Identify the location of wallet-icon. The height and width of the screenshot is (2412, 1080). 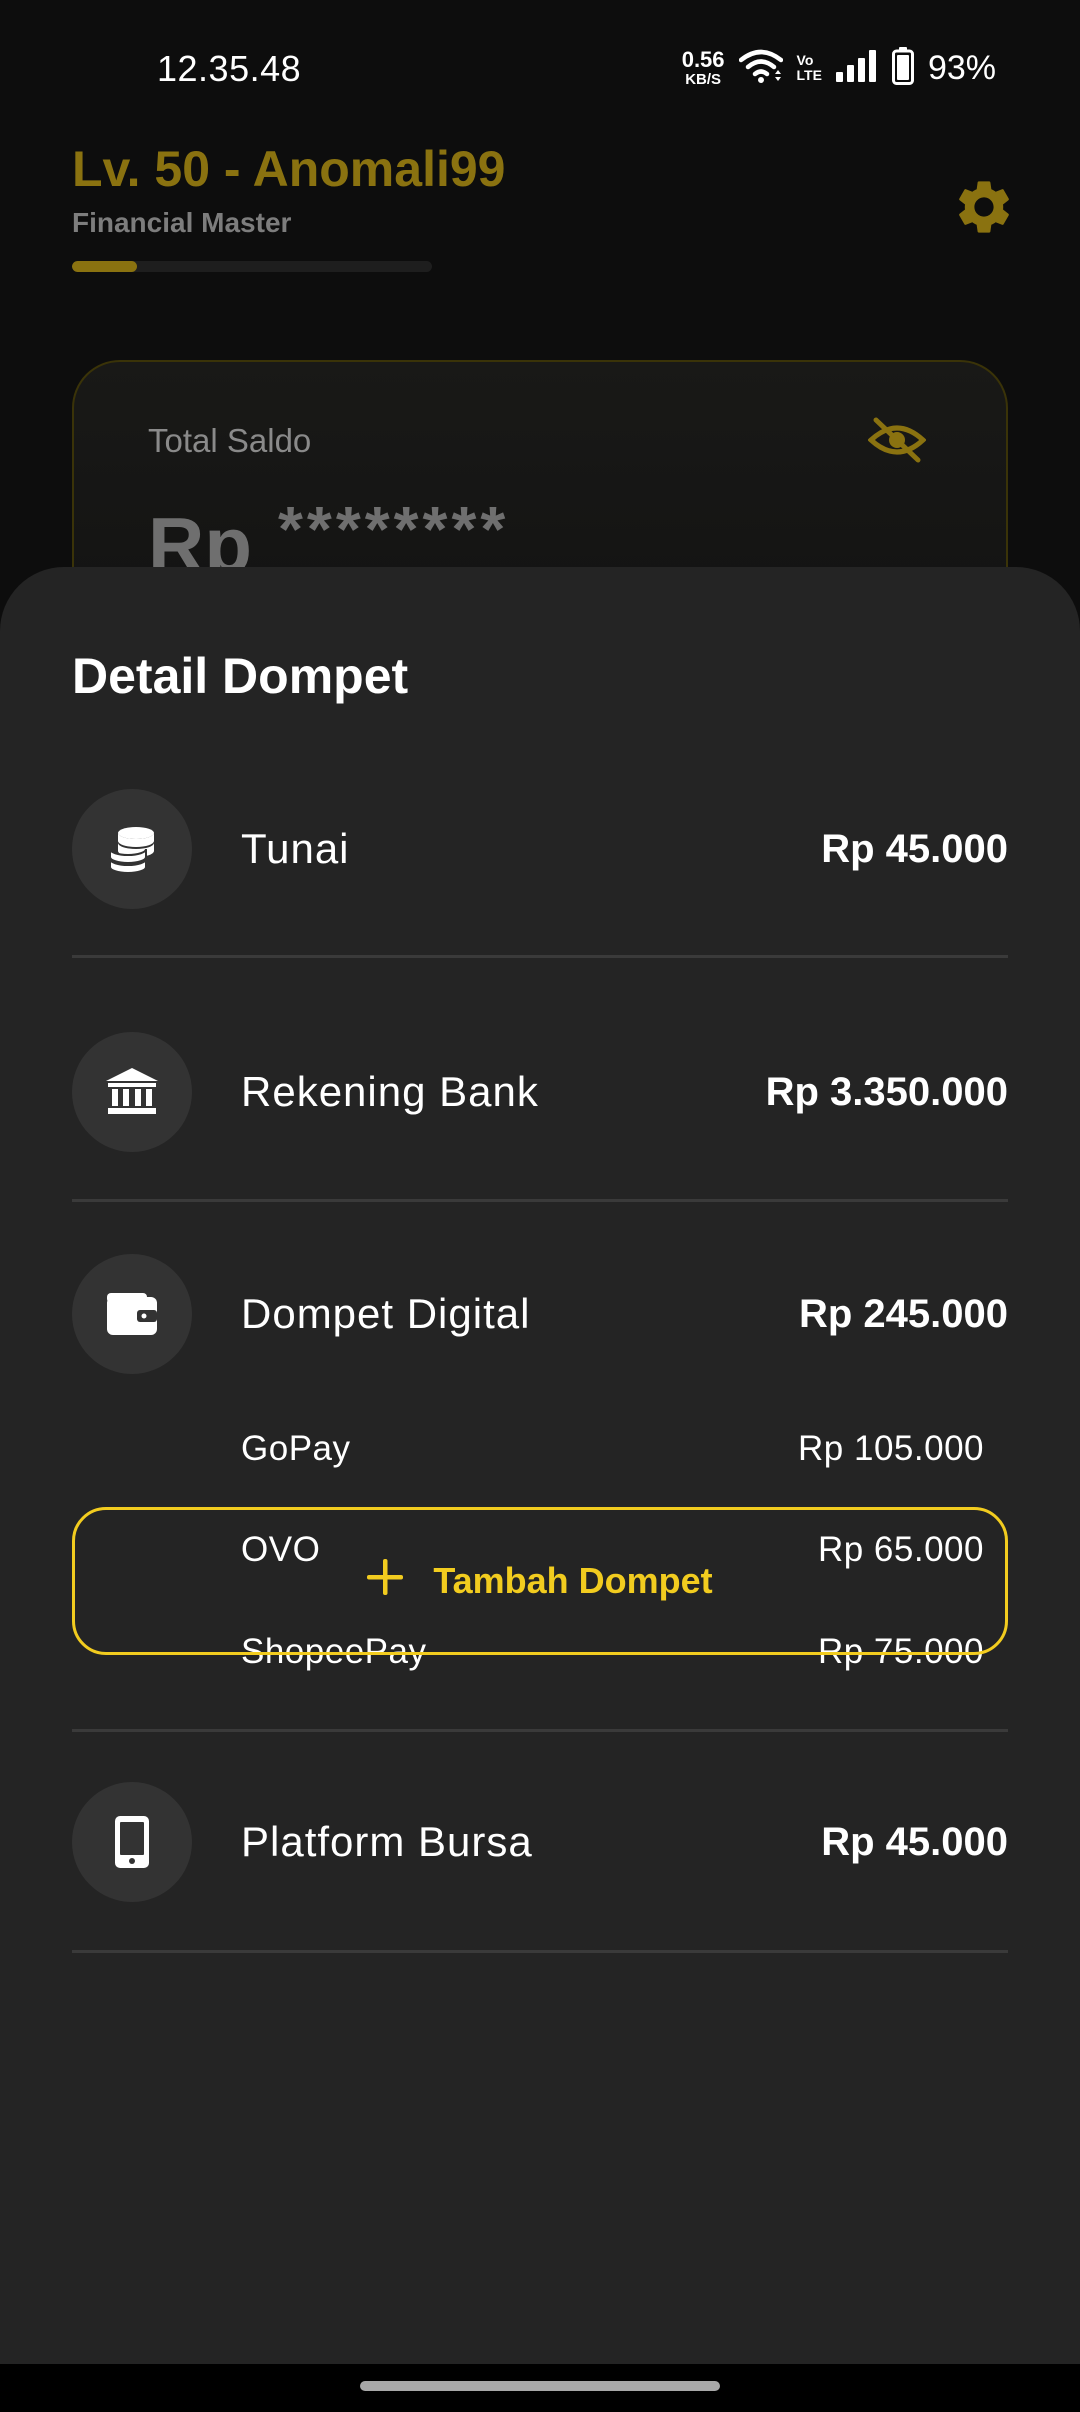
(132, 1314).